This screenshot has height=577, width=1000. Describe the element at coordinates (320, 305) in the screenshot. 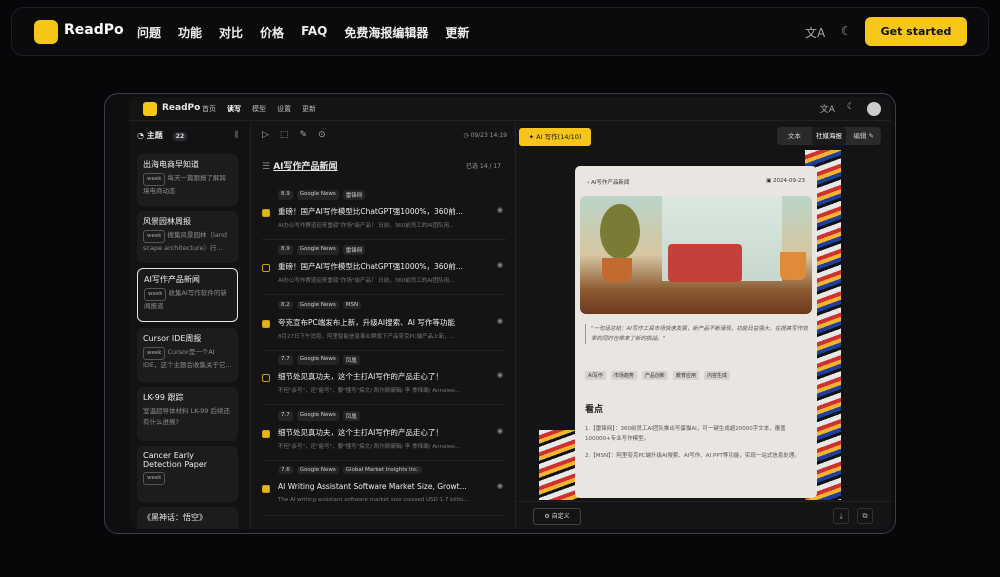

I see `news-tags: 8.2 Google News MSN` at that location.